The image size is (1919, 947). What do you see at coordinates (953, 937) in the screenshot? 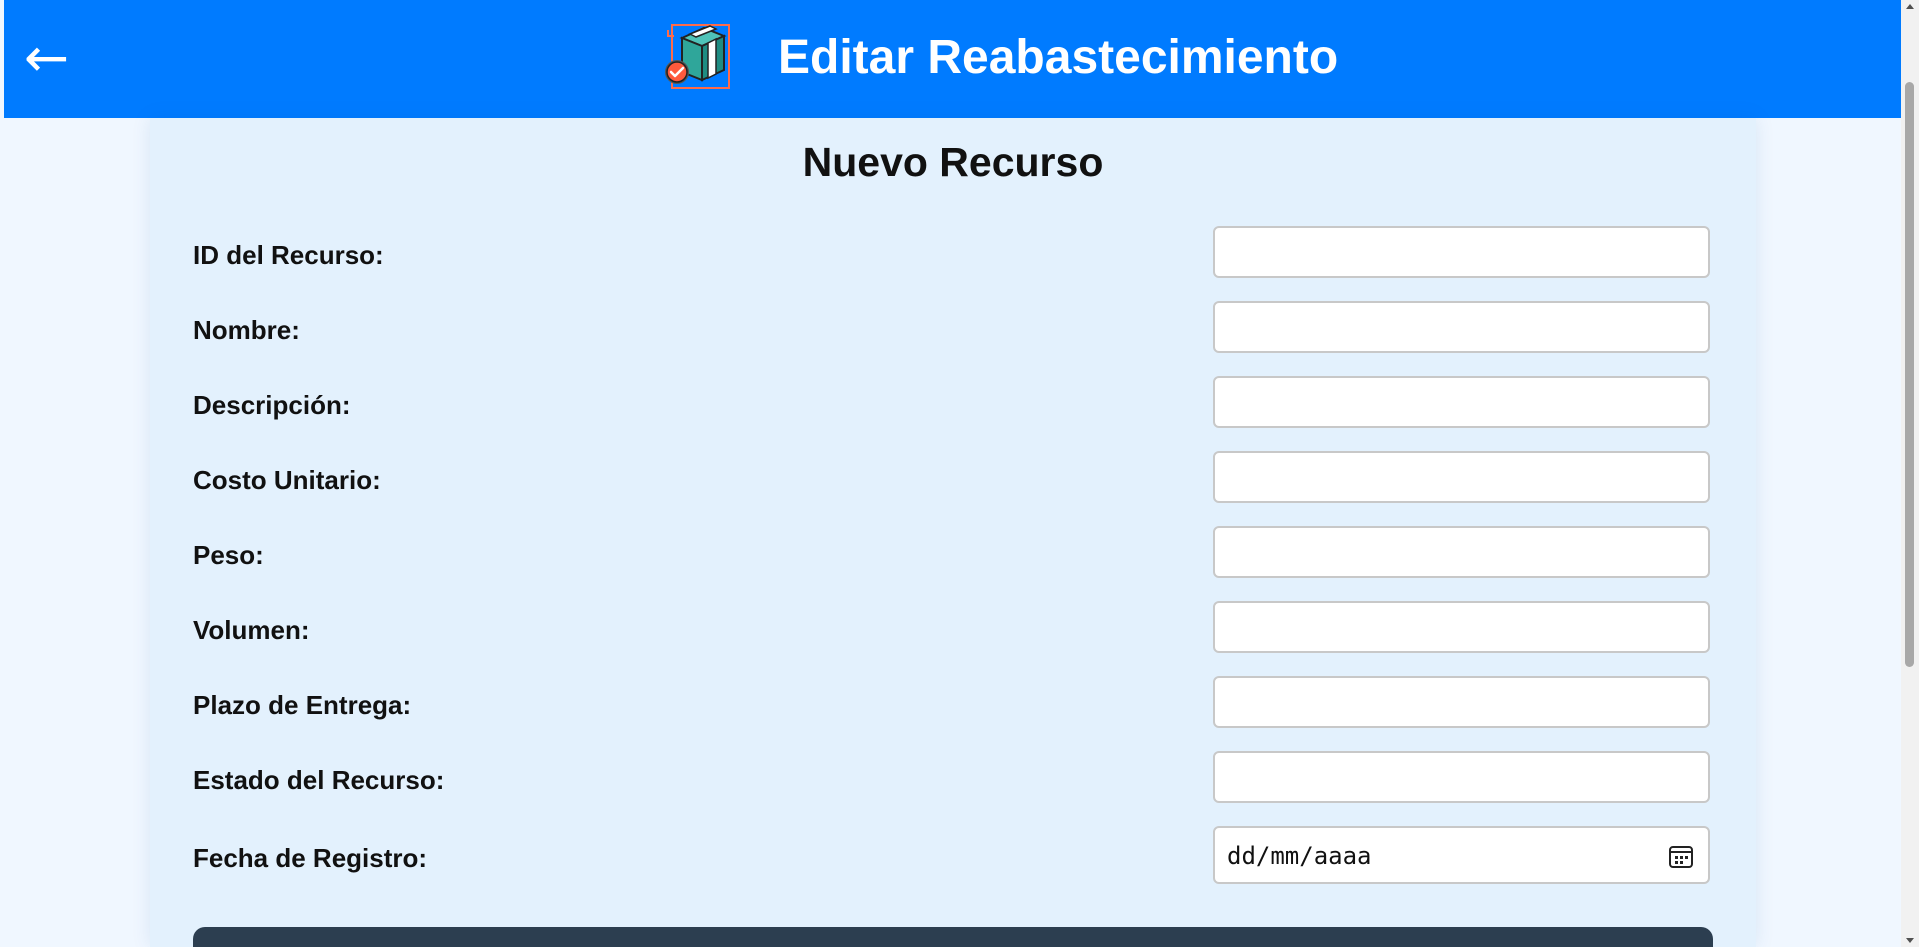
I see `submit-button` at bounding box center [953, 937].